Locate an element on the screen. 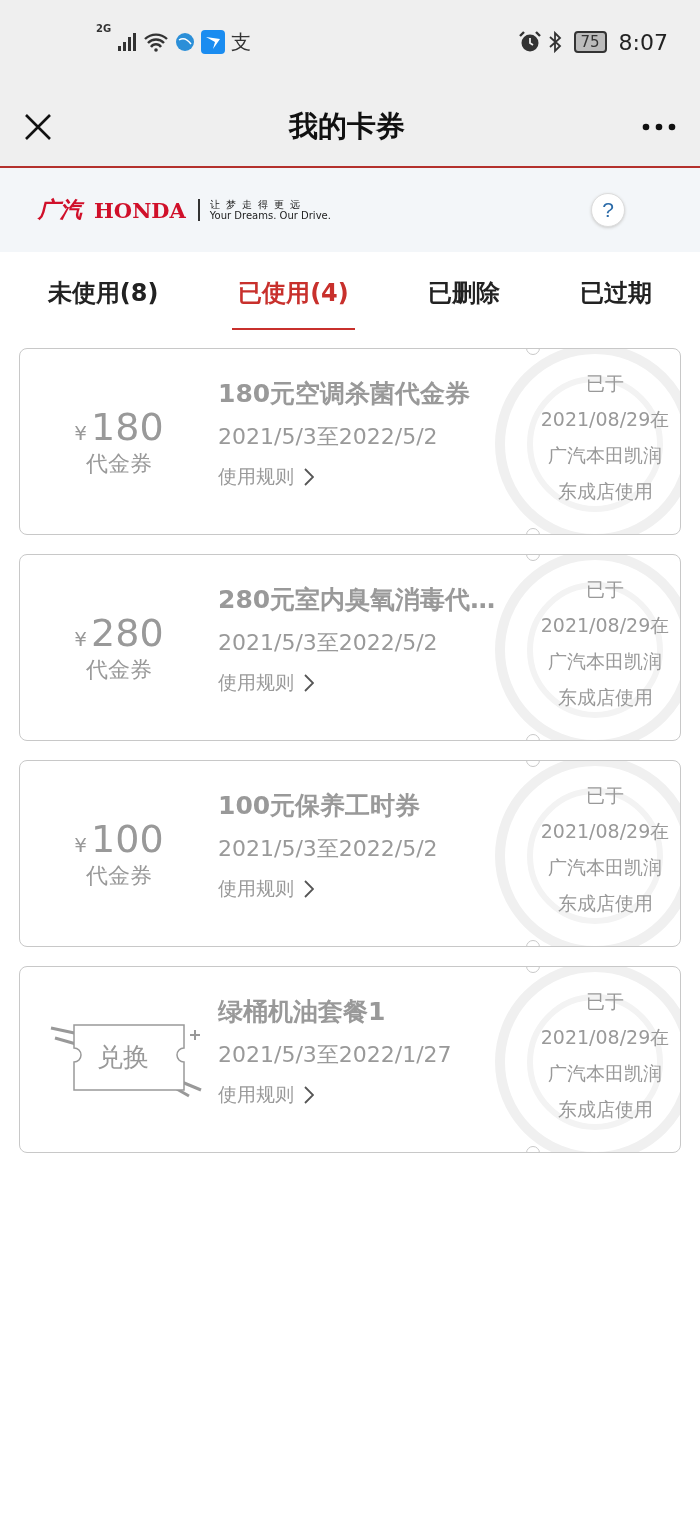 This screenshot has height=1516, width=700. coupon-card: ¥280 代金券 280元室内臭氧消毒代… 2021/5/3至2022/5/2 使用规则 已于 2021/08/29在 广汽本田凯润 东成店使用 is located at coordinates (350, 647).